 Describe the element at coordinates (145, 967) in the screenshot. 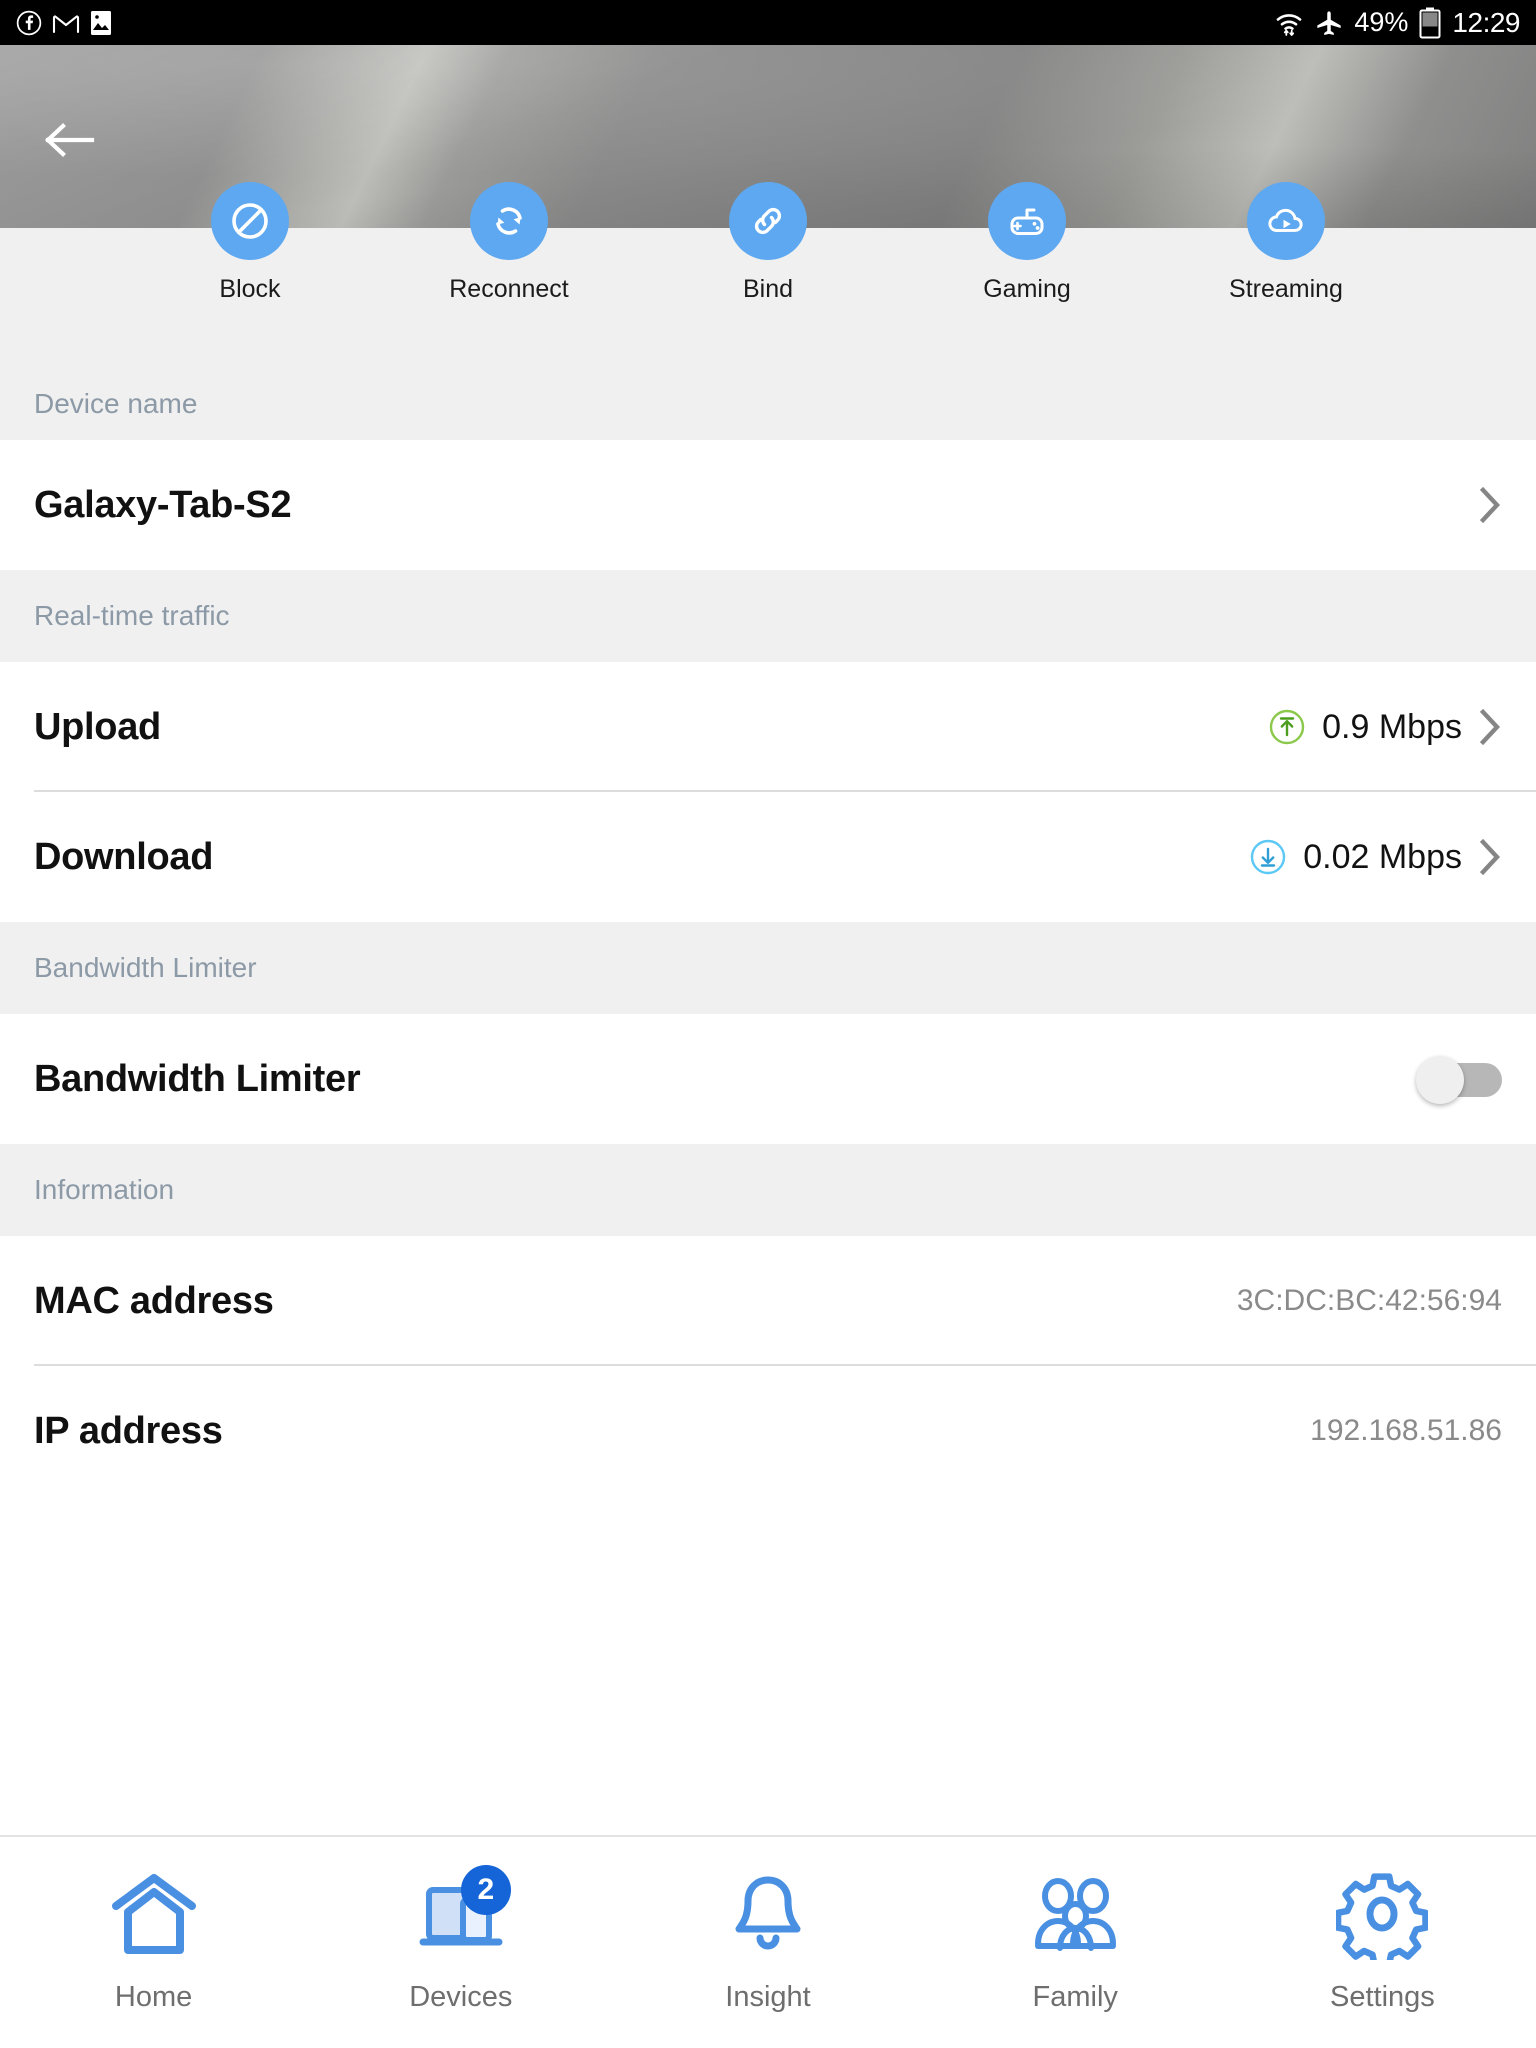

I see `section-title: Bandwidth Limiter` at that location.